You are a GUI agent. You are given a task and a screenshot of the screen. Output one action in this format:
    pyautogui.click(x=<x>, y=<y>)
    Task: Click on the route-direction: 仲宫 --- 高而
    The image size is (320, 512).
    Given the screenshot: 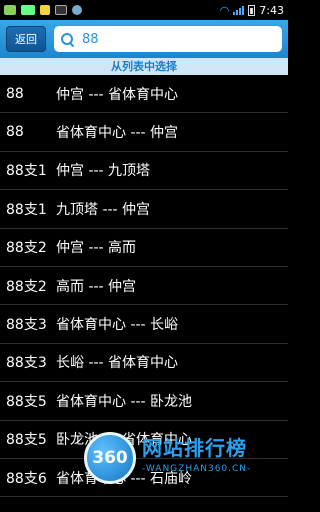 What is the action you would take?
    pyautogui.click(x=96, y=248)
    